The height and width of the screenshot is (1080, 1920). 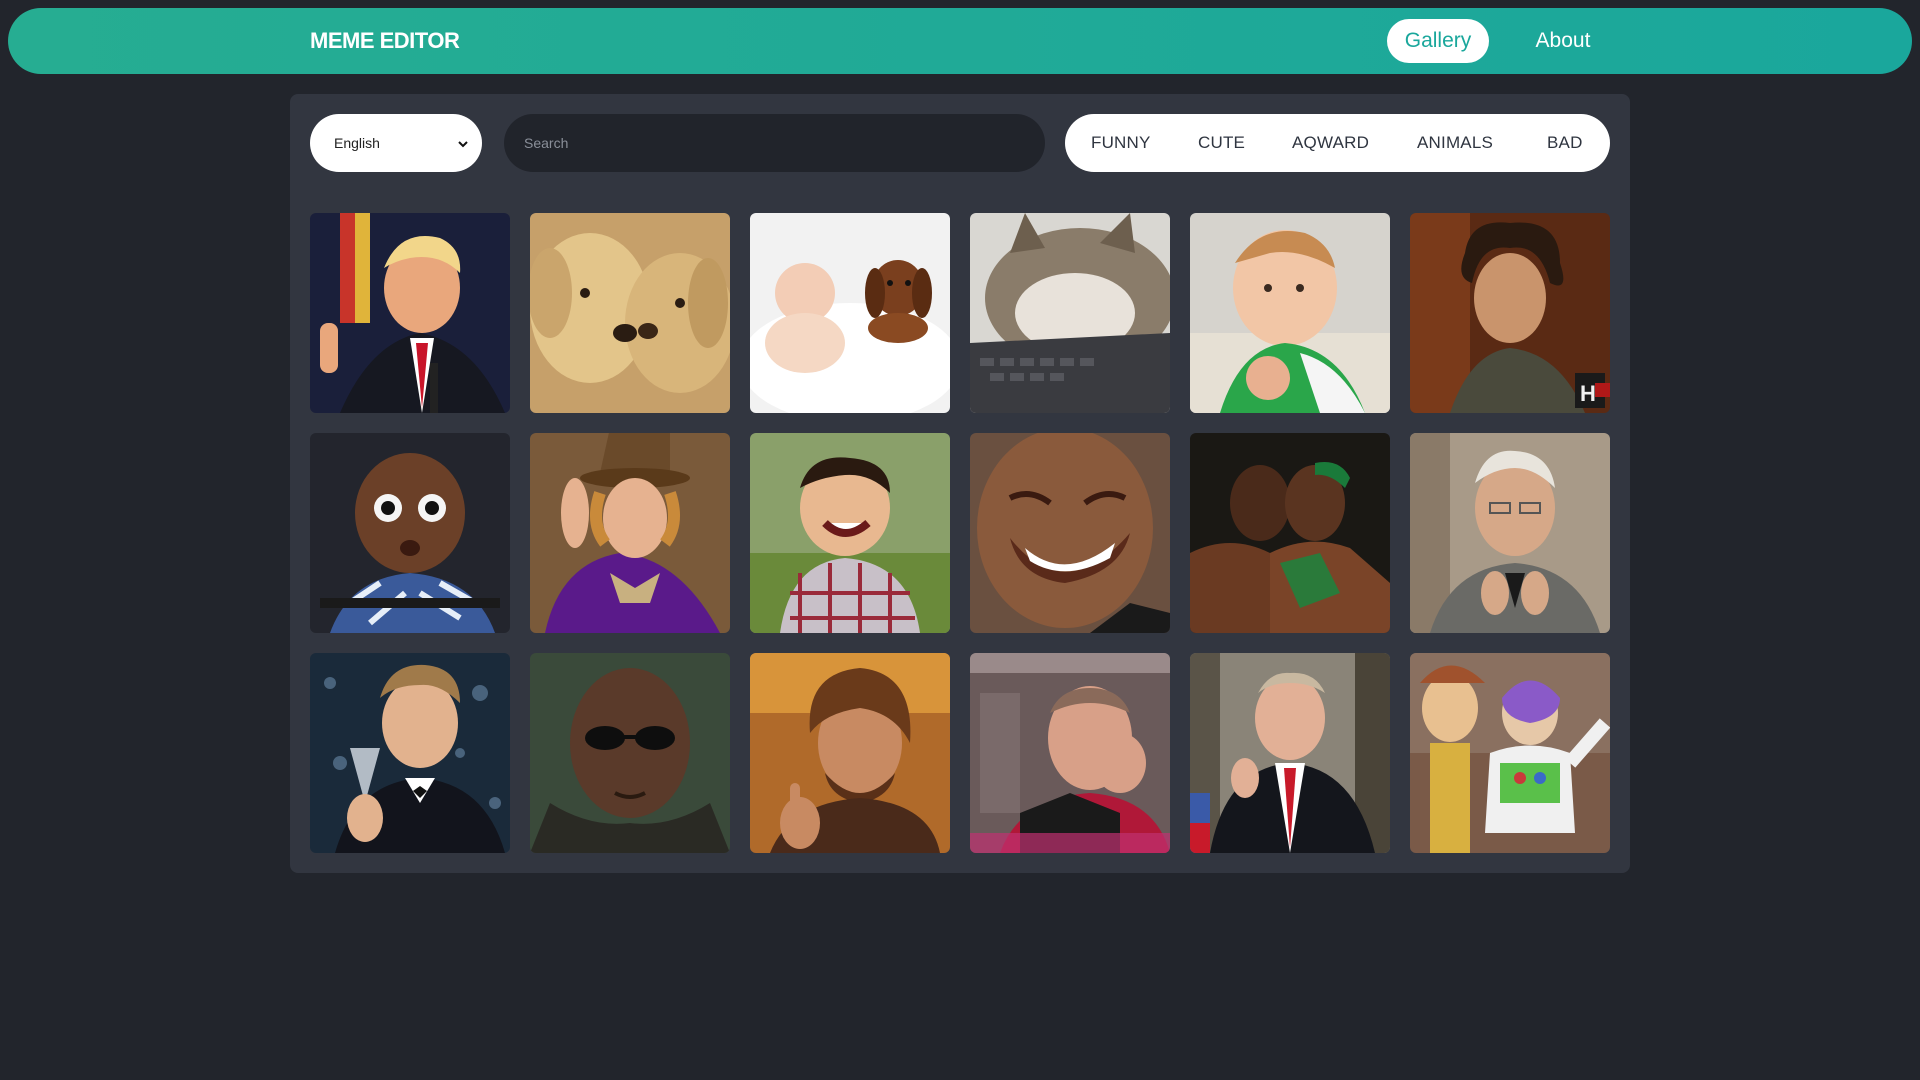 What do you see at coordinates (385, 41) in the screenshot?
I see `app-logo: MEME EDITOR` at bounding box center [385, 41].